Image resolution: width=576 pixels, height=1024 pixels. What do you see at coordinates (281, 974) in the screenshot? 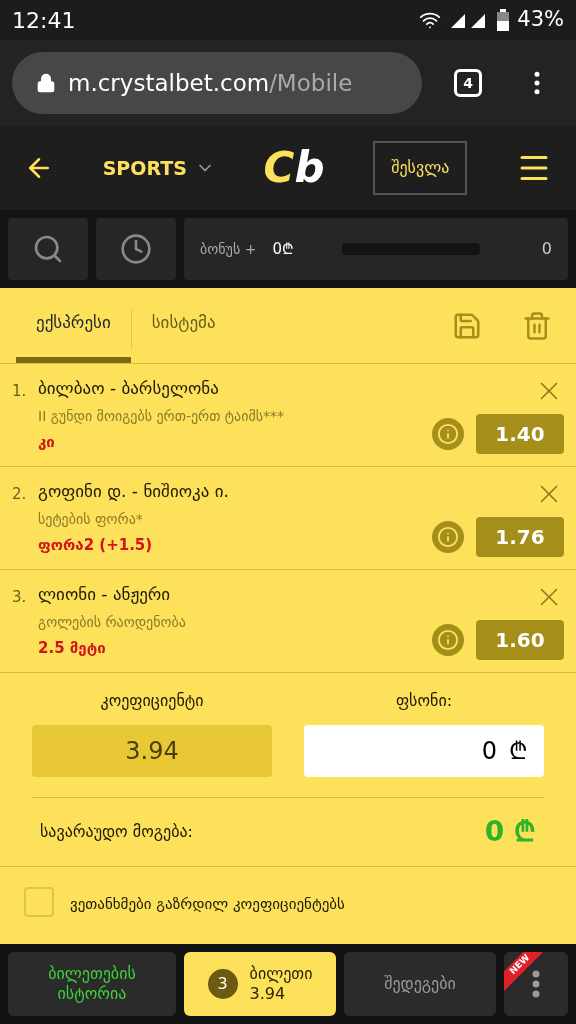
I see `ticket-label: ბილეთი` at bounding box center [281, 974].